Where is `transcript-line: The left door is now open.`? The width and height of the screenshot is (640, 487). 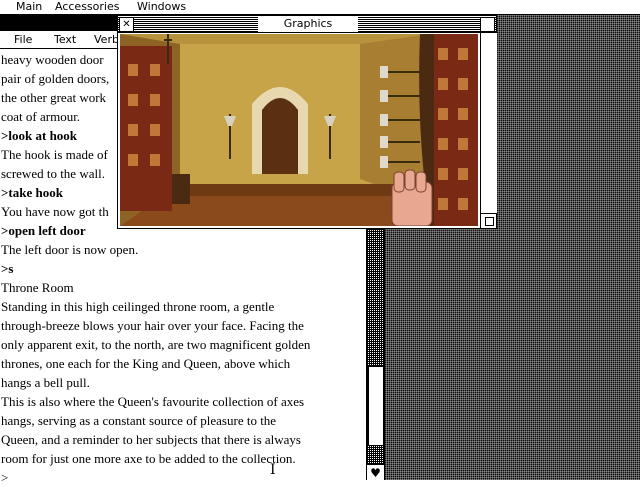
transcript-line: The left door is now open. is located at coordinates (70, 249).